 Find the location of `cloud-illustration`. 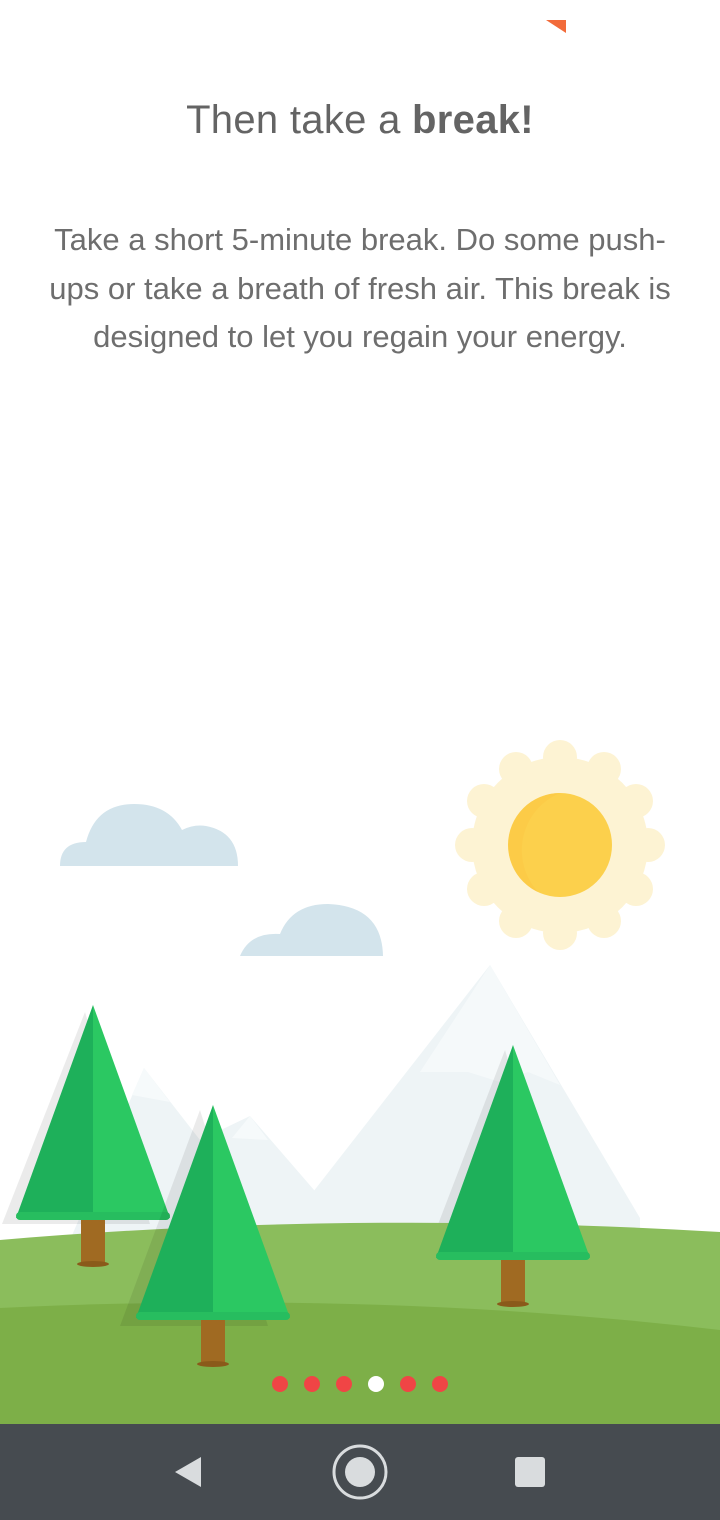

cloud-illustration is located at coordinates (221, 880).